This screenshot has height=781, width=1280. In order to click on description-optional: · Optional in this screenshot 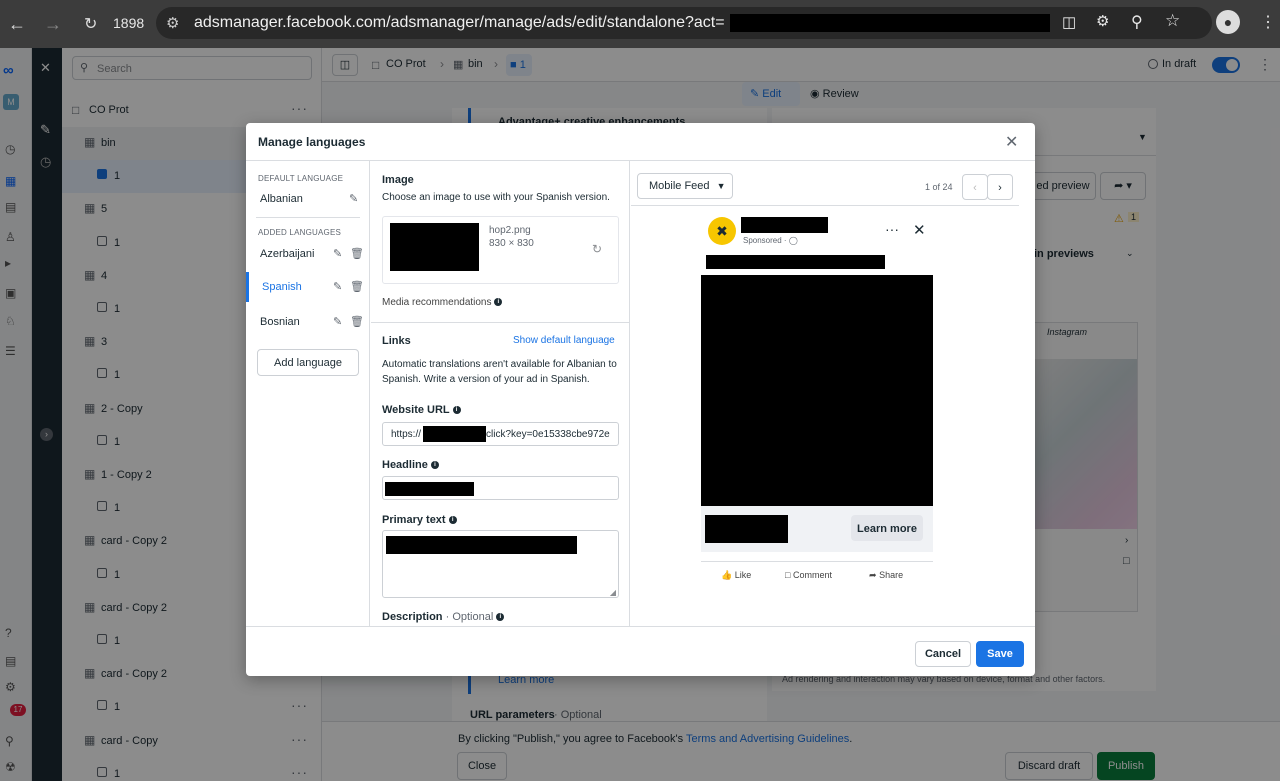, I will do `click(469, 617)`.